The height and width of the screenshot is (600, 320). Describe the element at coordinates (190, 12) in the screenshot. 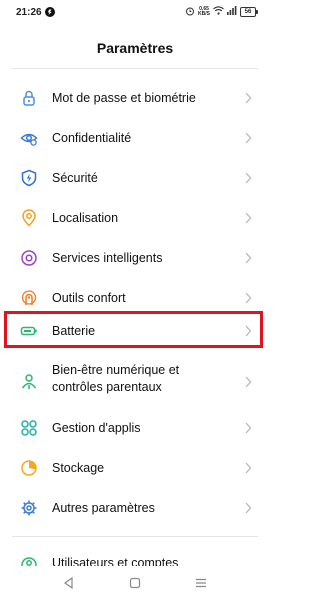

I see `alarm-icon` at that location.